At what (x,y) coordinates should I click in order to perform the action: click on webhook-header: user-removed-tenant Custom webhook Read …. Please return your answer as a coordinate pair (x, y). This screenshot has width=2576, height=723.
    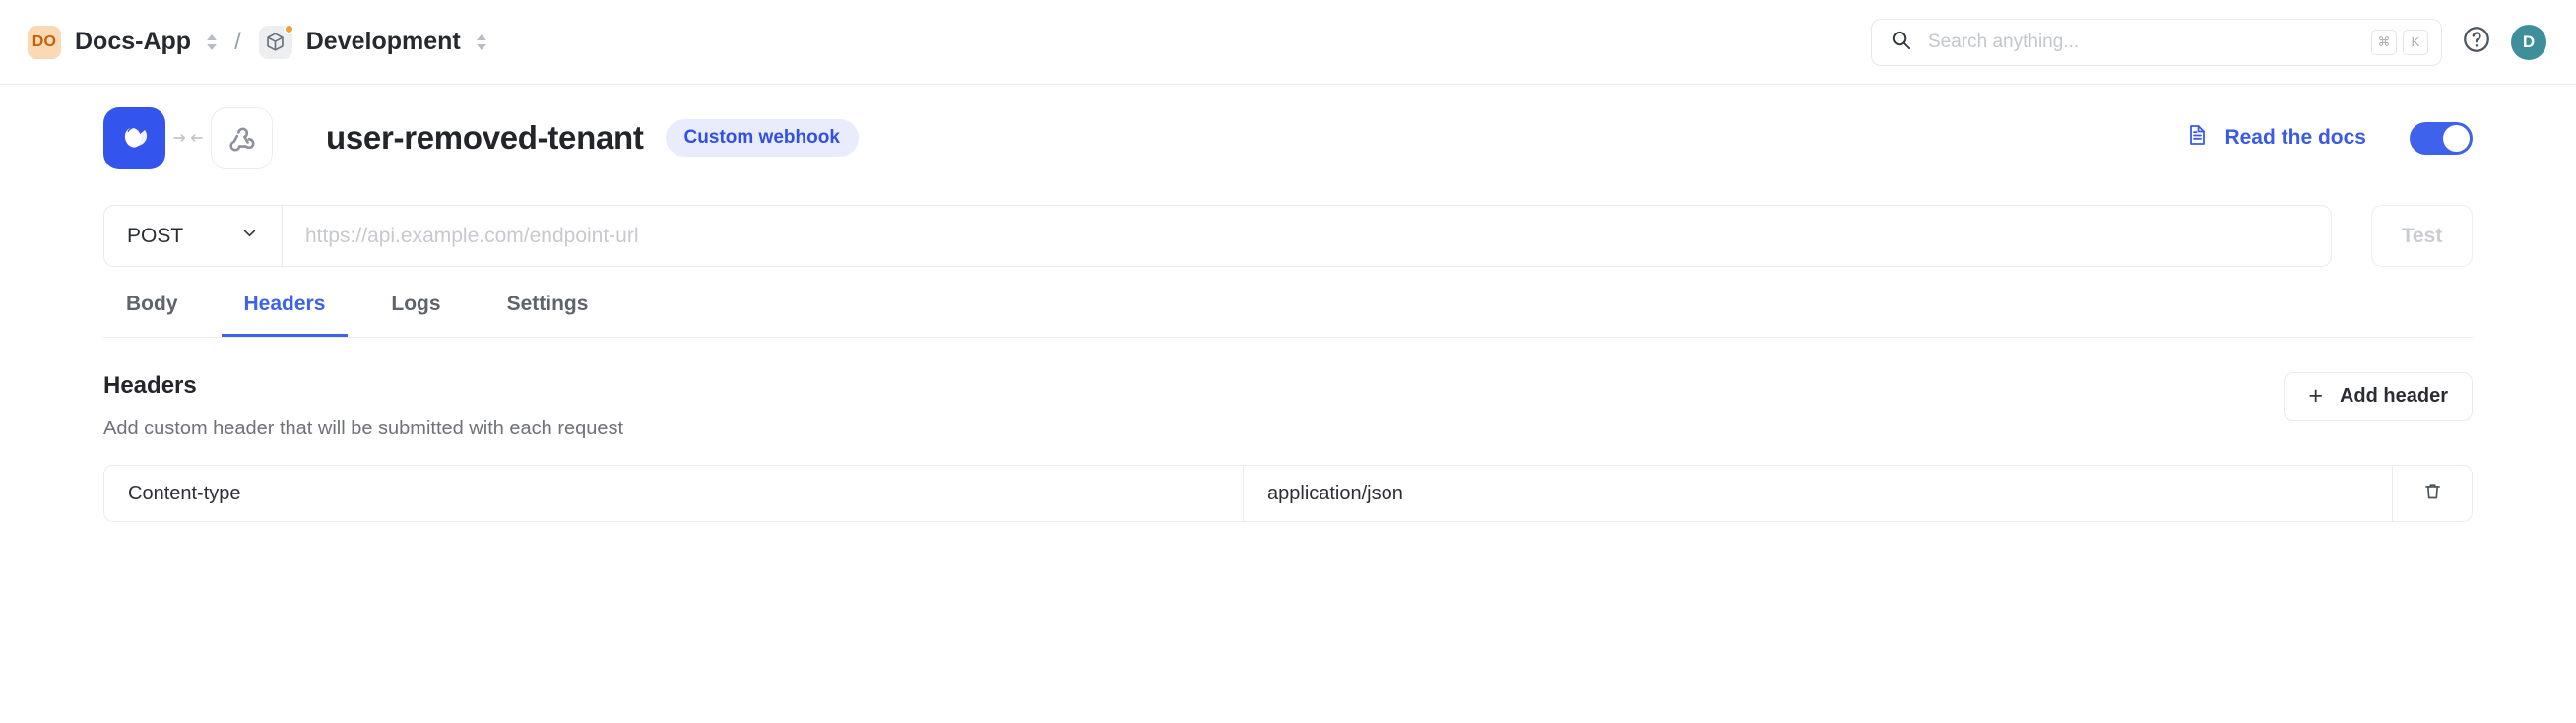
    Looking at the image, I should click on (1288, 138).